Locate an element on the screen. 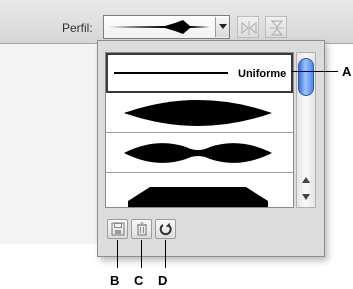 This screenshot has width=353, height=289. flip-vertical-button is located at coordinates (276, 27).